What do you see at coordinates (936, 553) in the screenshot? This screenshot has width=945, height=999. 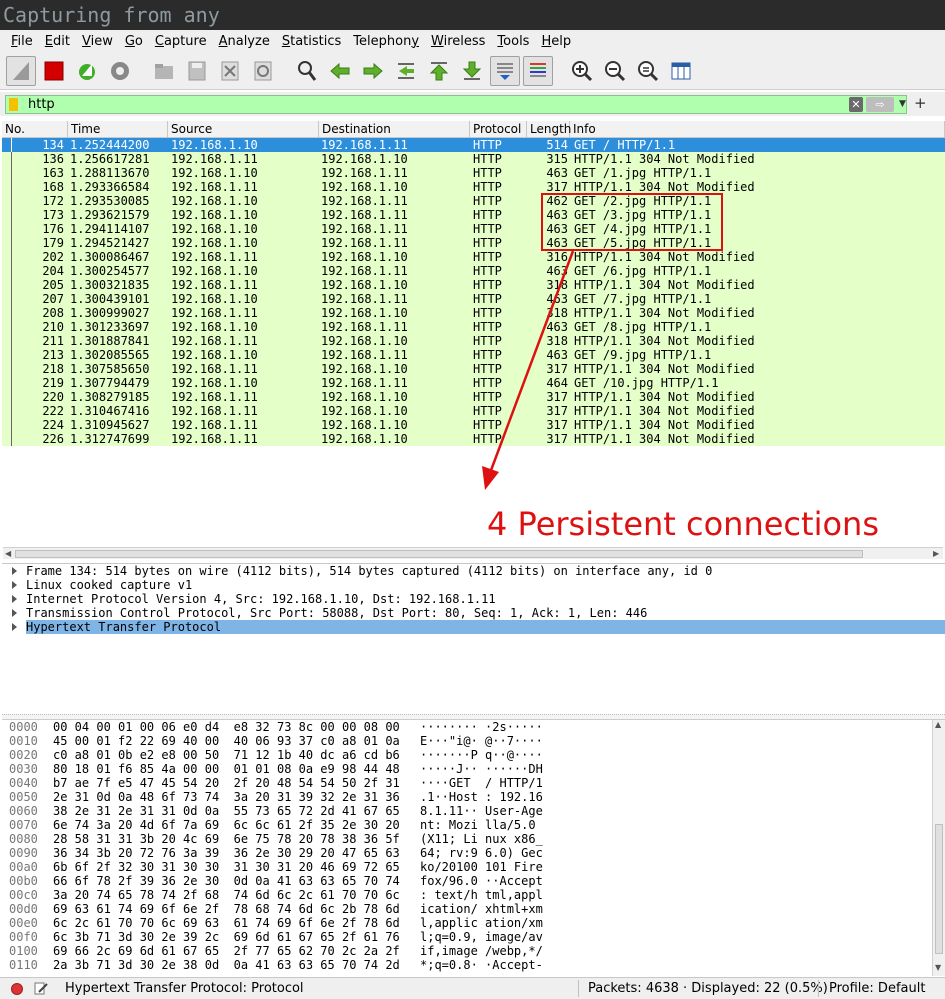 I see `scroll-right-icon: ▶` at bounding box center [936, 553].